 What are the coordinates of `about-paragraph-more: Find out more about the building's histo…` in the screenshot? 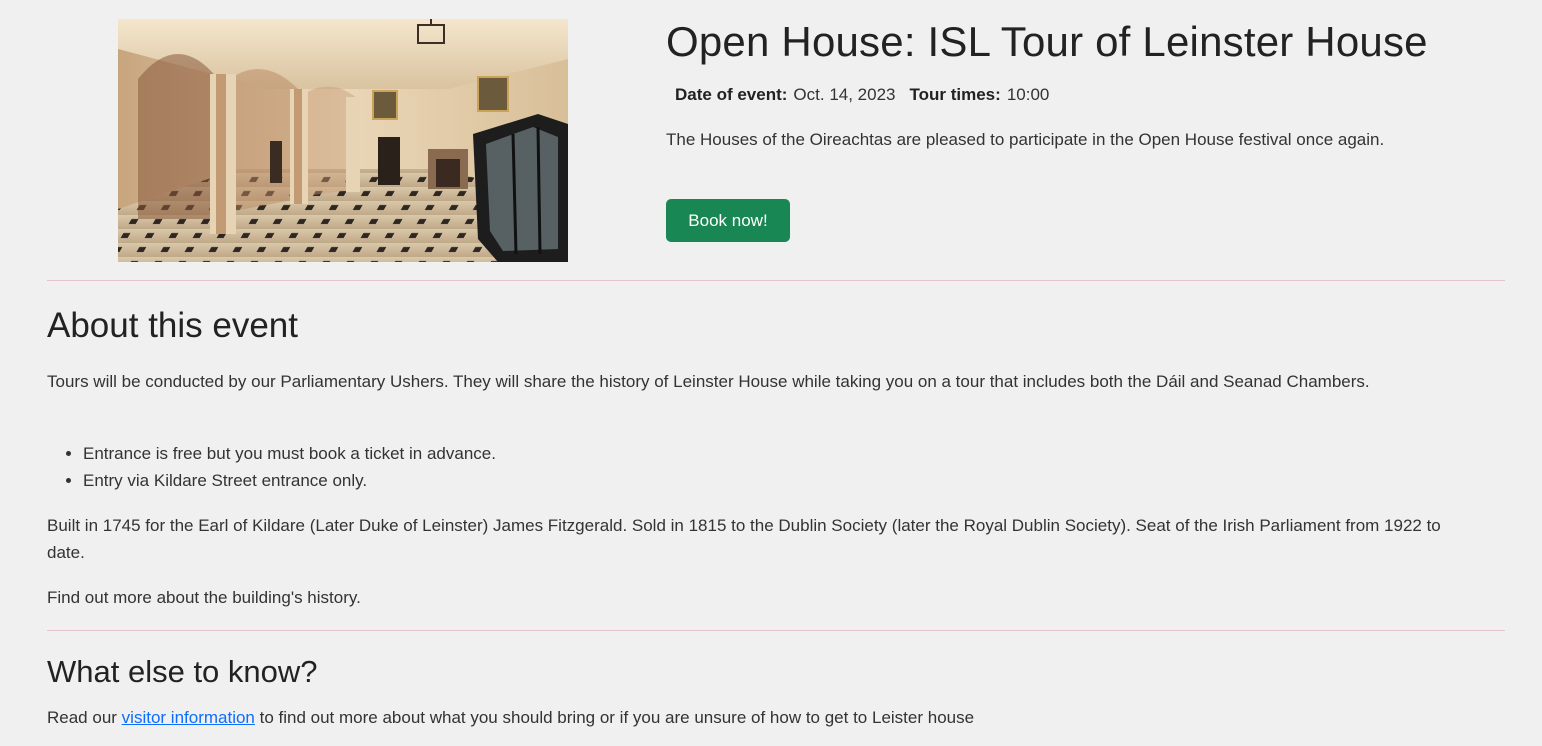 It's located at (204, 597).